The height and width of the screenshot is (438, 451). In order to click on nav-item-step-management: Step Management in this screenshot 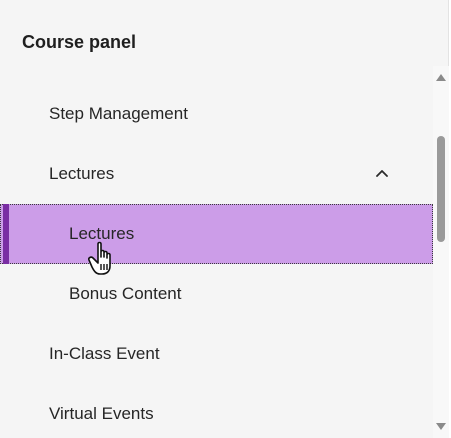, I will do `click(216, 114)`.